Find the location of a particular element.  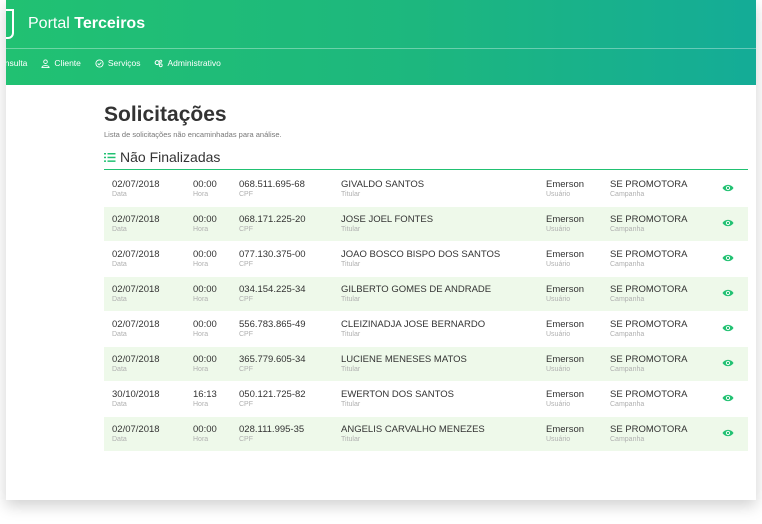

list-icon is located at coordinates (110, 157).